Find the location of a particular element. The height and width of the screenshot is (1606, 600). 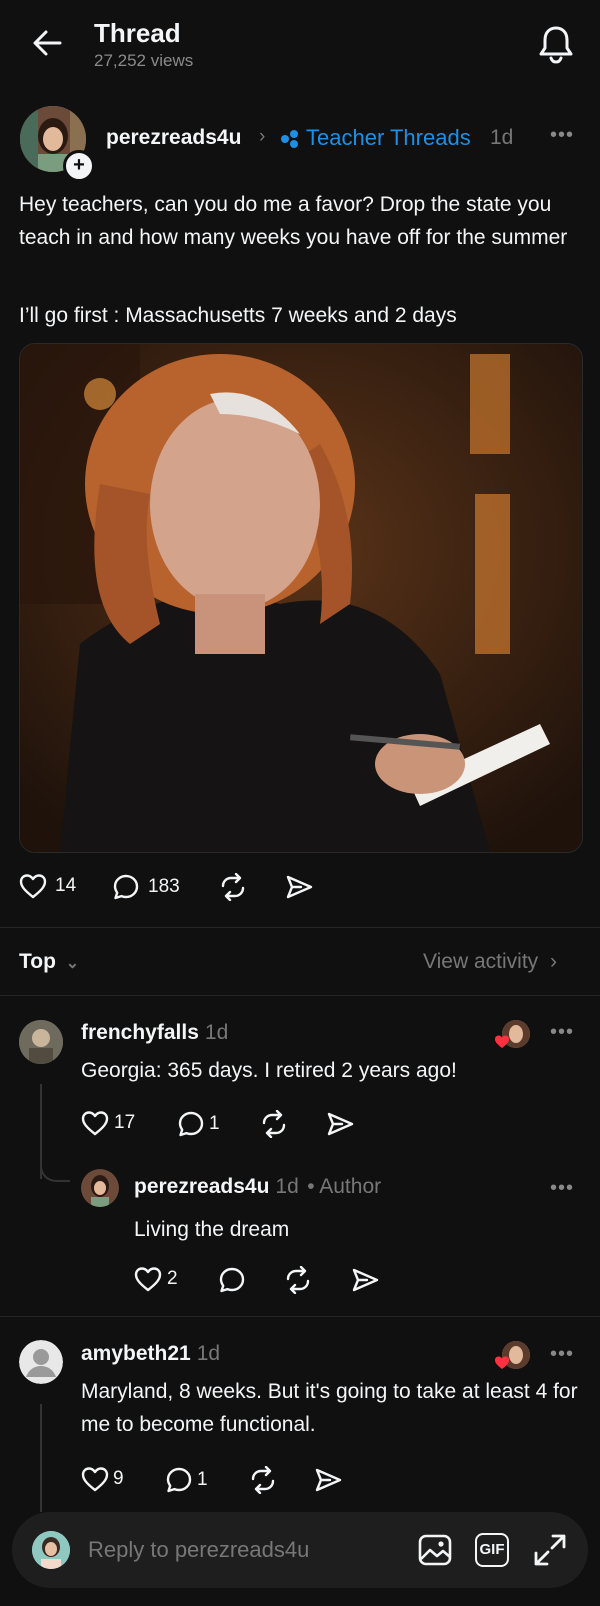

post-timestamp: 1d is located at coordinates (502, 137).